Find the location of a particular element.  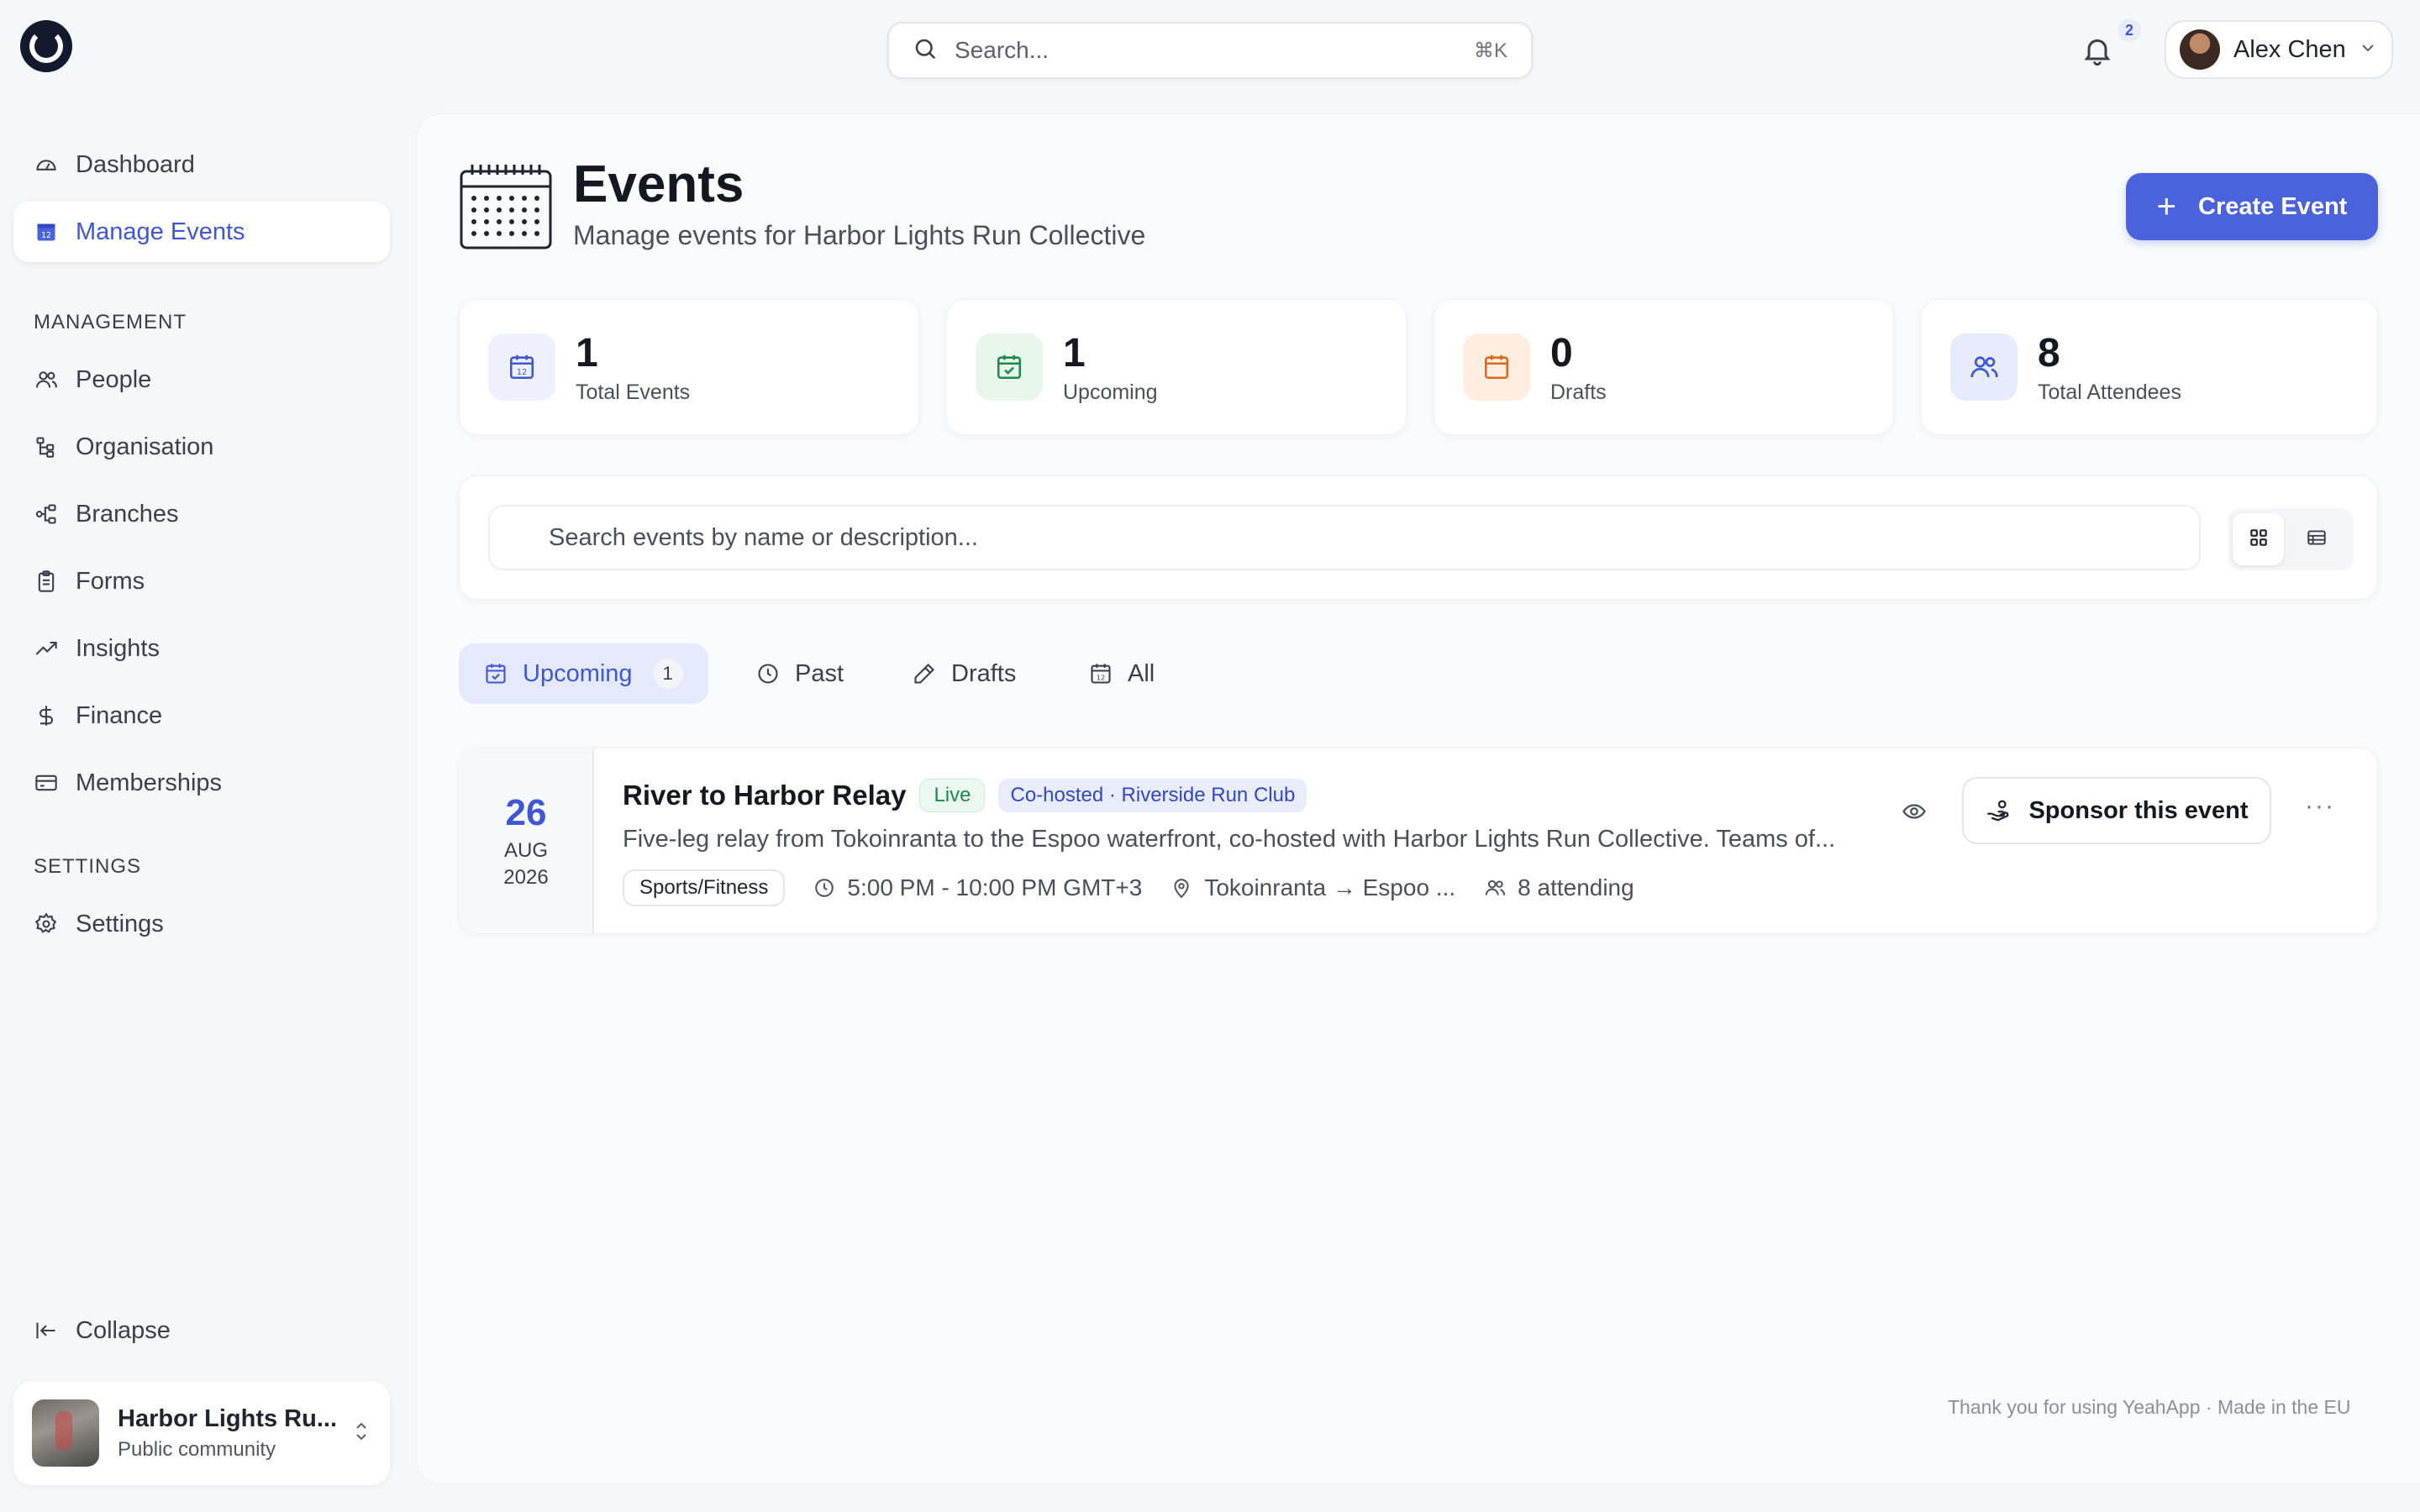

org-switcher: Harbor Lights Ru... Public community is located at coordinates (202, 1433).